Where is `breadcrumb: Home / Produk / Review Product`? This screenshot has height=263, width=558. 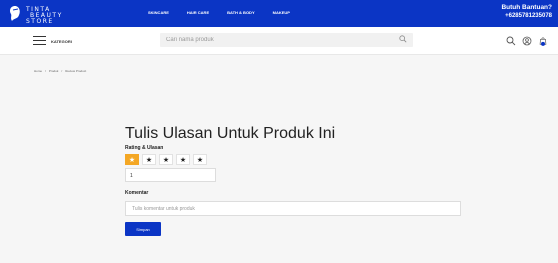 breadcrumb: Home / Produk / Review Product is located at coordinates (60, 71).